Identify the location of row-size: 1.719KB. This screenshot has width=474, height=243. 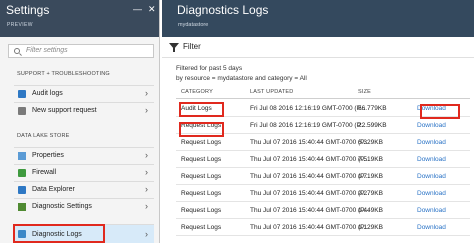
(370, 176).